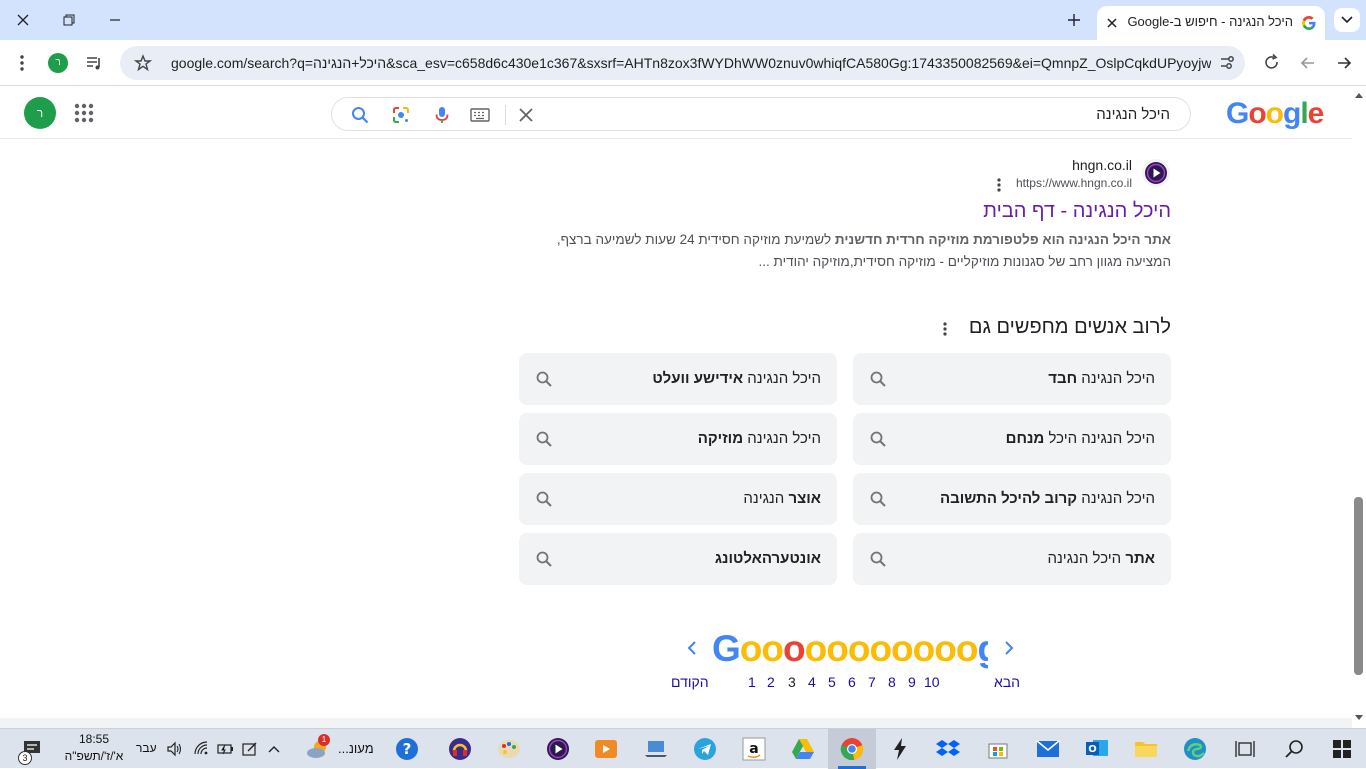 This screenshot has width=1366, height=769. I want to click on telegram-icon, so click(705, 749).